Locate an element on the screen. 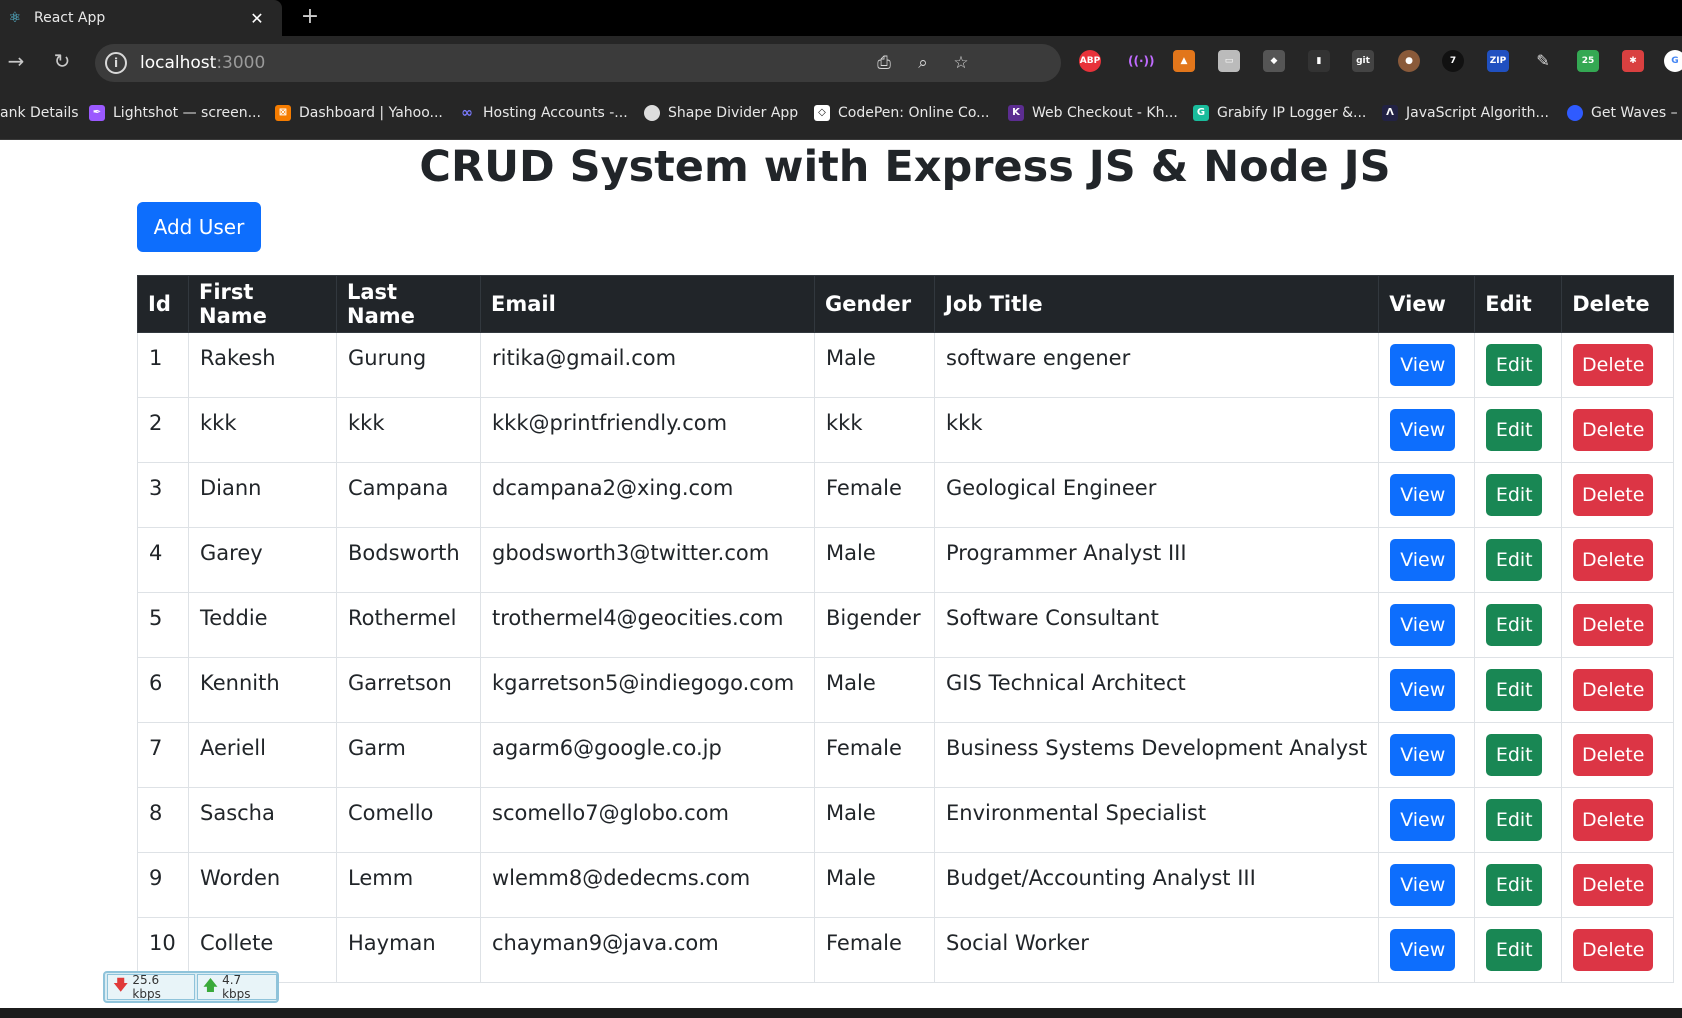  metamask-extension-icon: ▲ is located at coordinates (1184, 61).